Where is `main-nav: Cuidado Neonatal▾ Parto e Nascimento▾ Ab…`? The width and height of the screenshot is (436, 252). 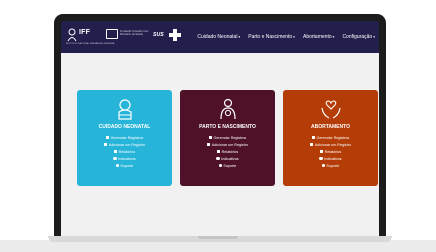
main-nav: Cuidado Neonatal▾ Parto e Nascimento▾ Ab… is located at coordinates (282, 37).